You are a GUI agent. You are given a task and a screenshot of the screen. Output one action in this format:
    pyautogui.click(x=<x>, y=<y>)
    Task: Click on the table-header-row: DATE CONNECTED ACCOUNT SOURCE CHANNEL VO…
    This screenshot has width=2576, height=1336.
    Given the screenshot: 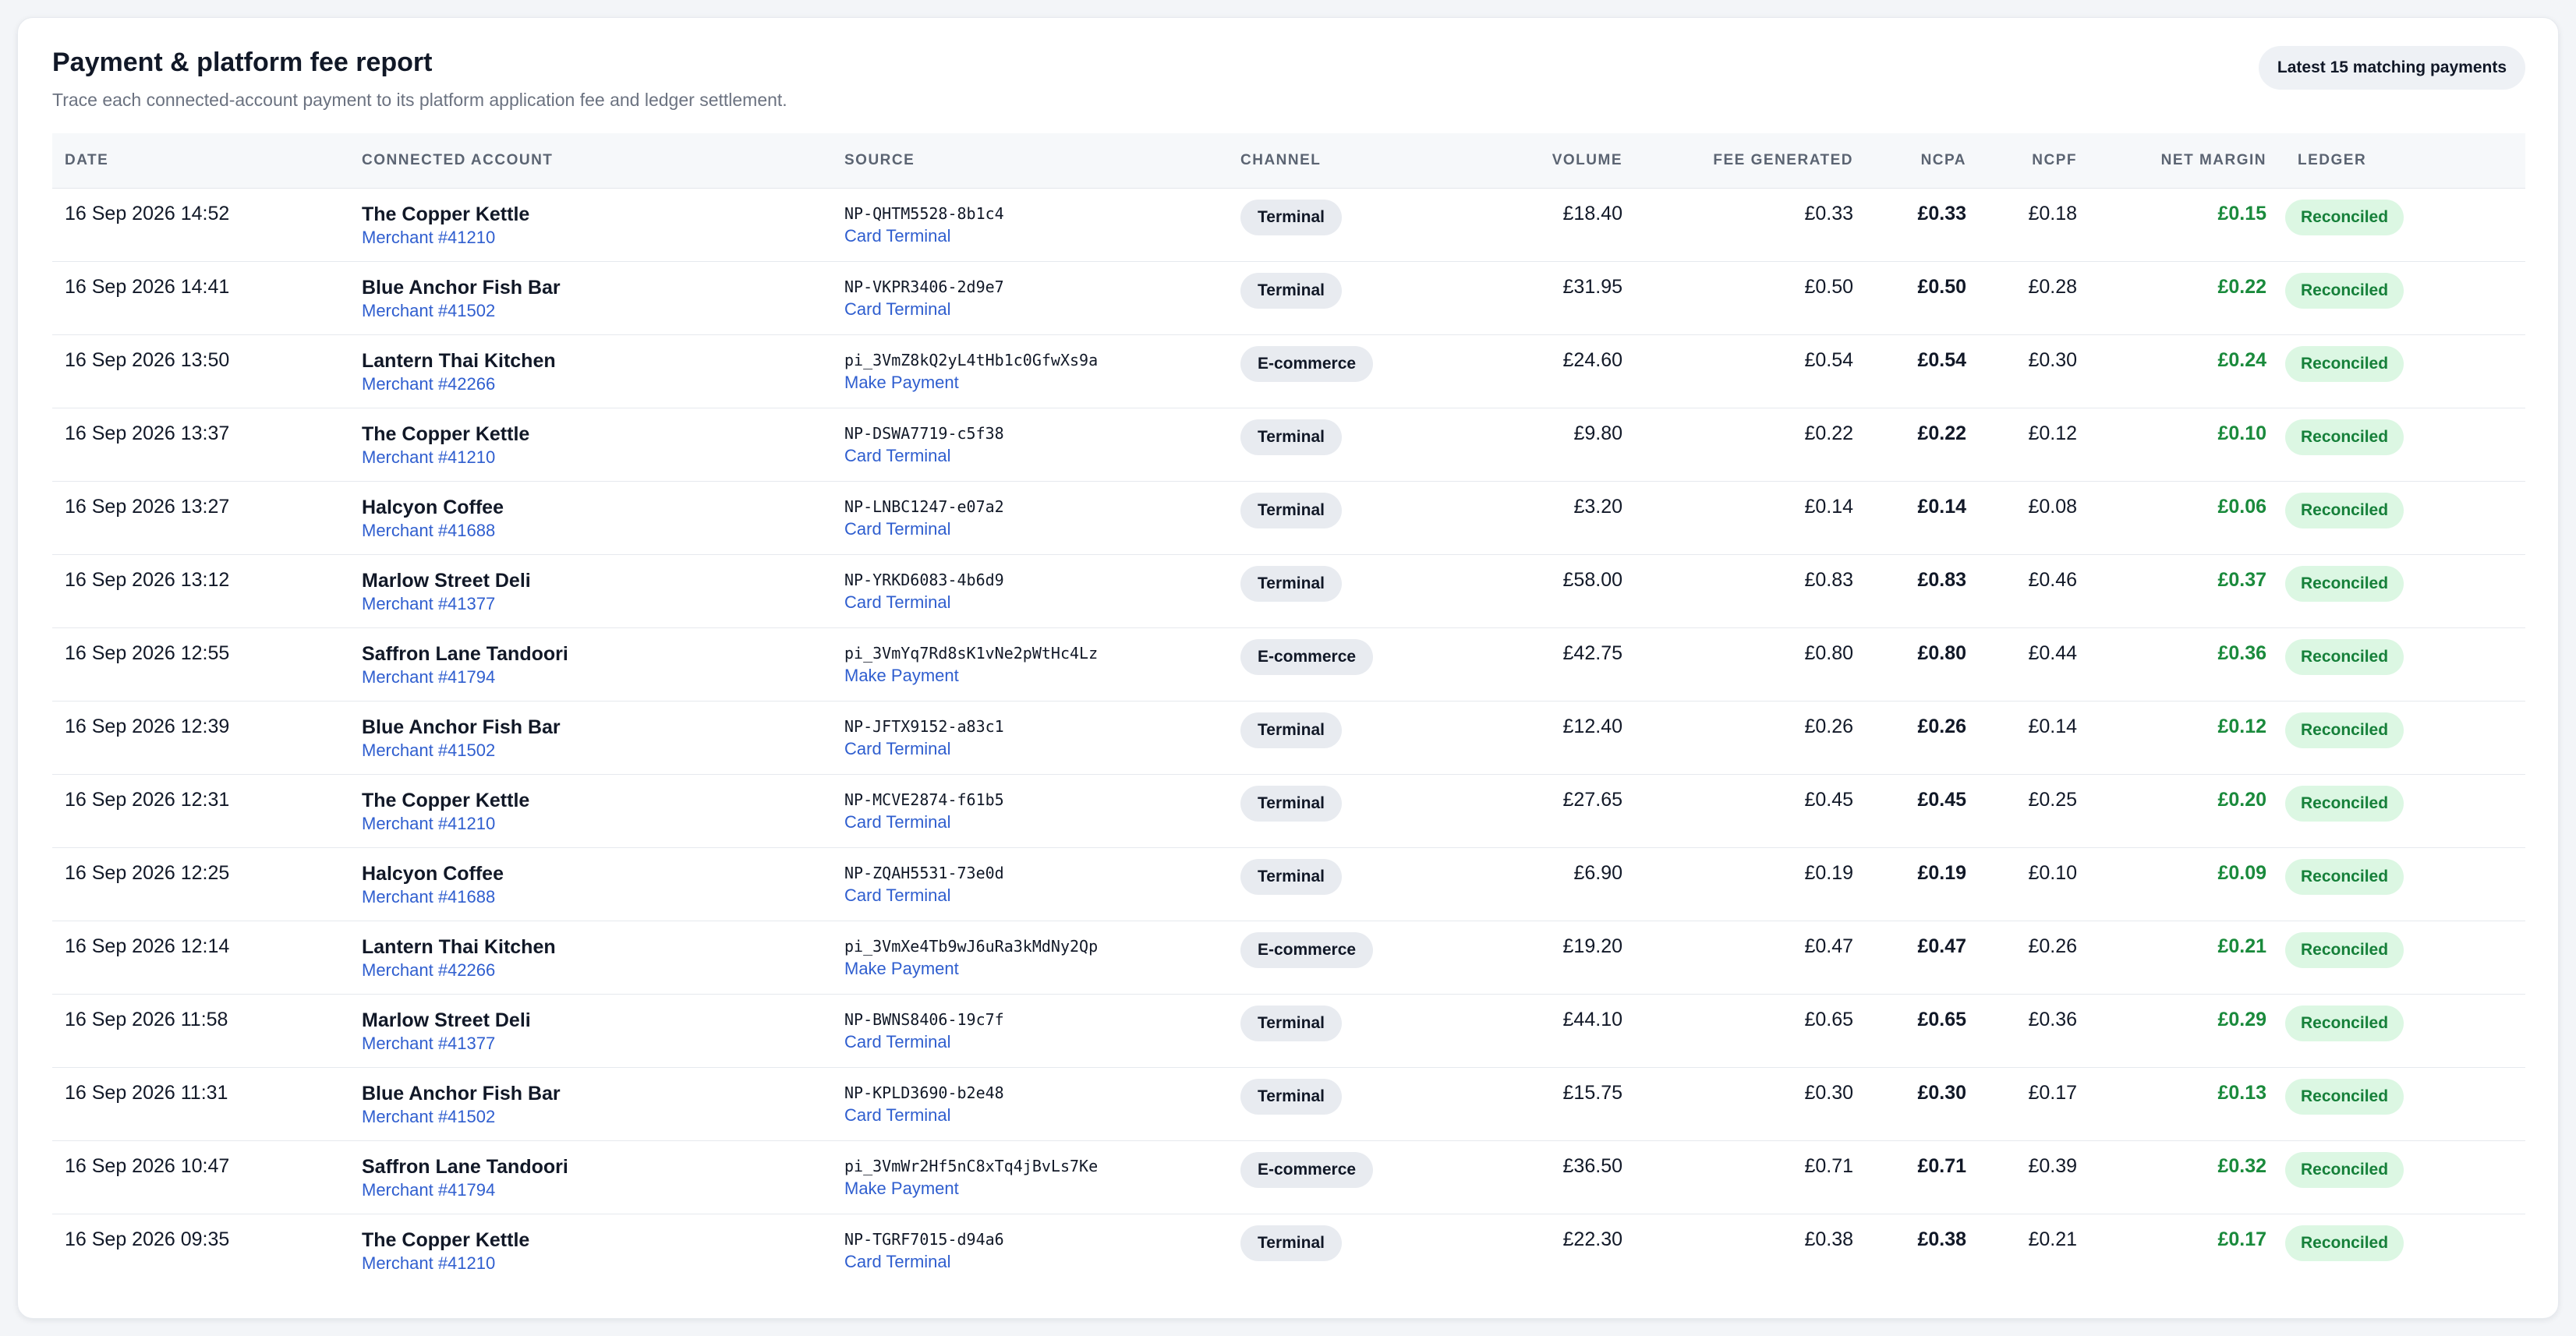 What is the action you would take?
    pyautogui.click(x=1288, y=161)
    